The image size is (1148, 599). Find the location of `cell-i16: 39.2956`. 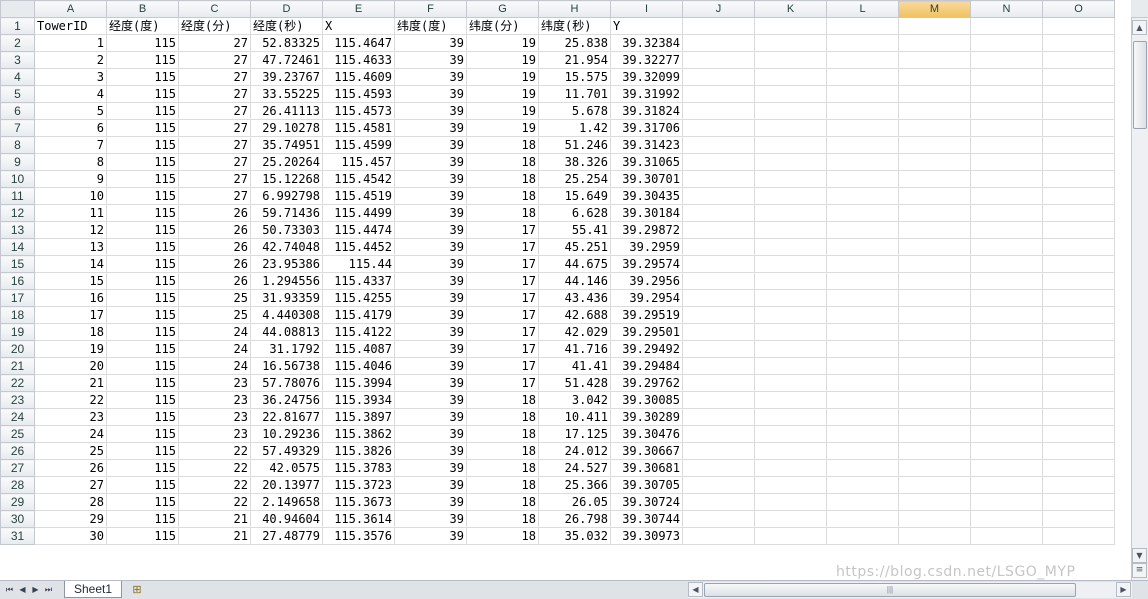

cell-i16: 39.2956 is located at coordinates (646, 281).